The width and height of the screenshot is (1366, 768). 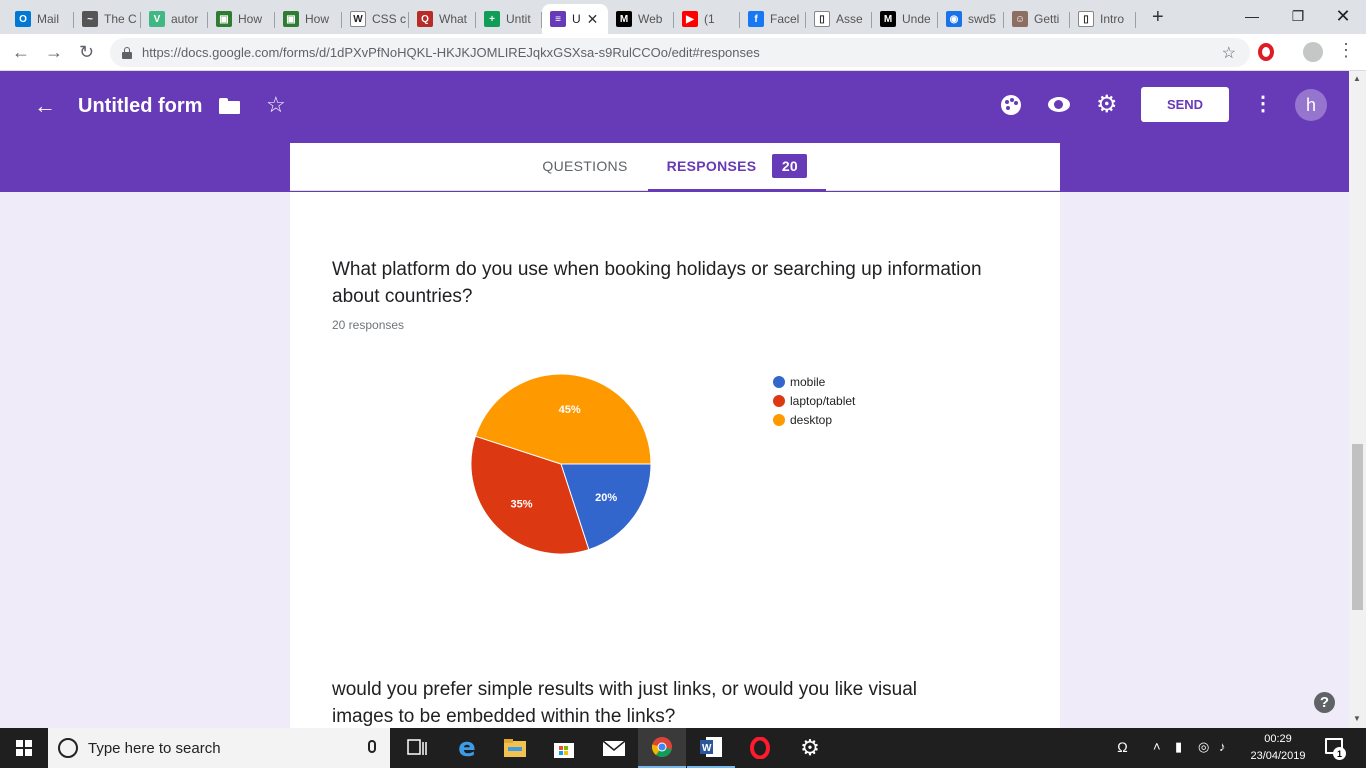 I want to click on browser-tab: ▯ Intro, so click(x=1103, y=19).